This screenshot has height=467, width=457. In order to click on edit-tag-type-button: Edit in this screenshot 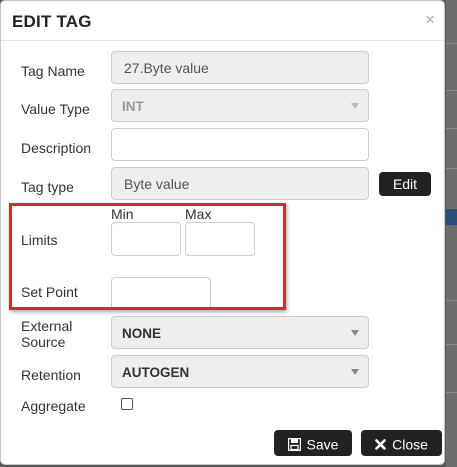, I will do `click(405, 184)`.